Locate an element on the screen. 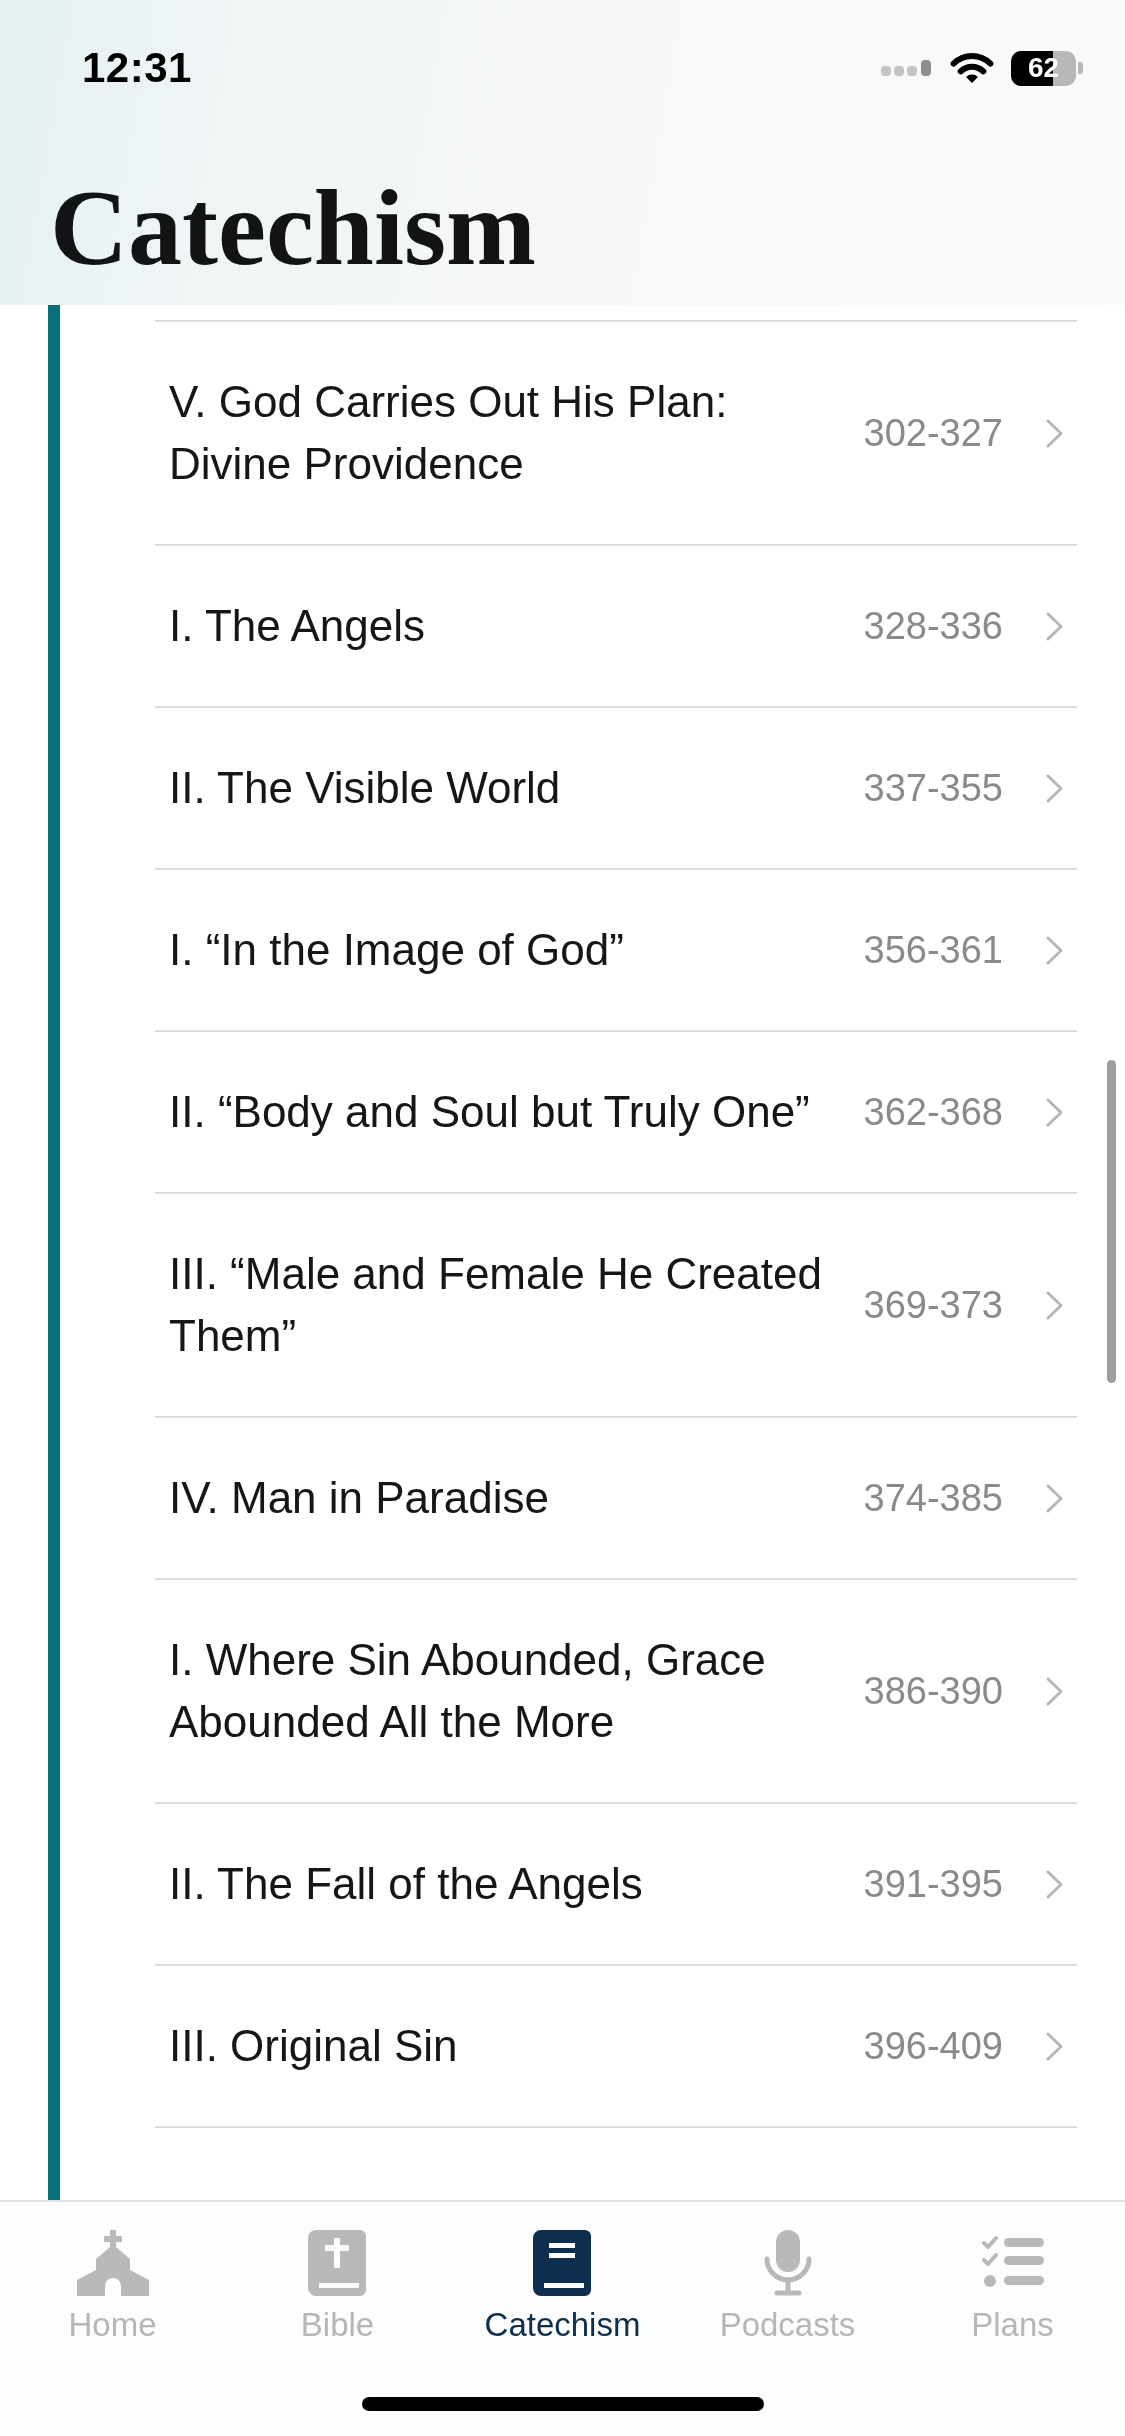 This screenshot has height=2436, width=1125. paragraph-range: 374-385 is located at coordinates (933, 1498).